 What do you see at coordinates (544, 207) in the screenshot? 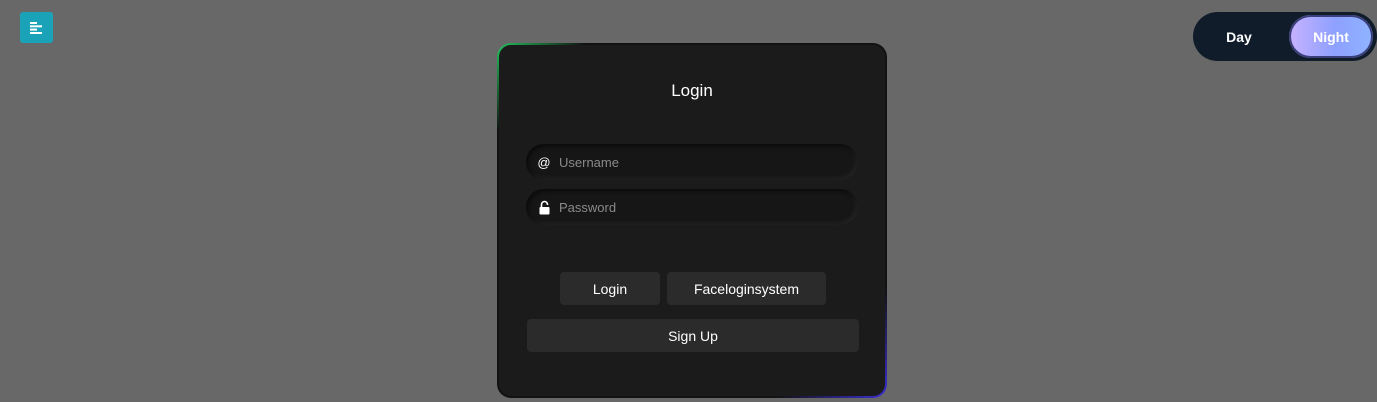
I see `lock-icon` at bounding box center [544, 207].